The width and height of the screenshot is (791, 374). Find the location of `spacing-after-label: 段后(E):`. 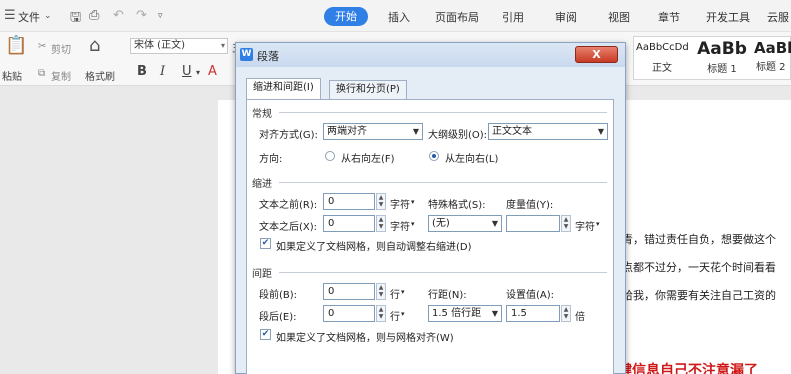

spacing-after-label: 段后(E): is located at coordinates (278, 317).